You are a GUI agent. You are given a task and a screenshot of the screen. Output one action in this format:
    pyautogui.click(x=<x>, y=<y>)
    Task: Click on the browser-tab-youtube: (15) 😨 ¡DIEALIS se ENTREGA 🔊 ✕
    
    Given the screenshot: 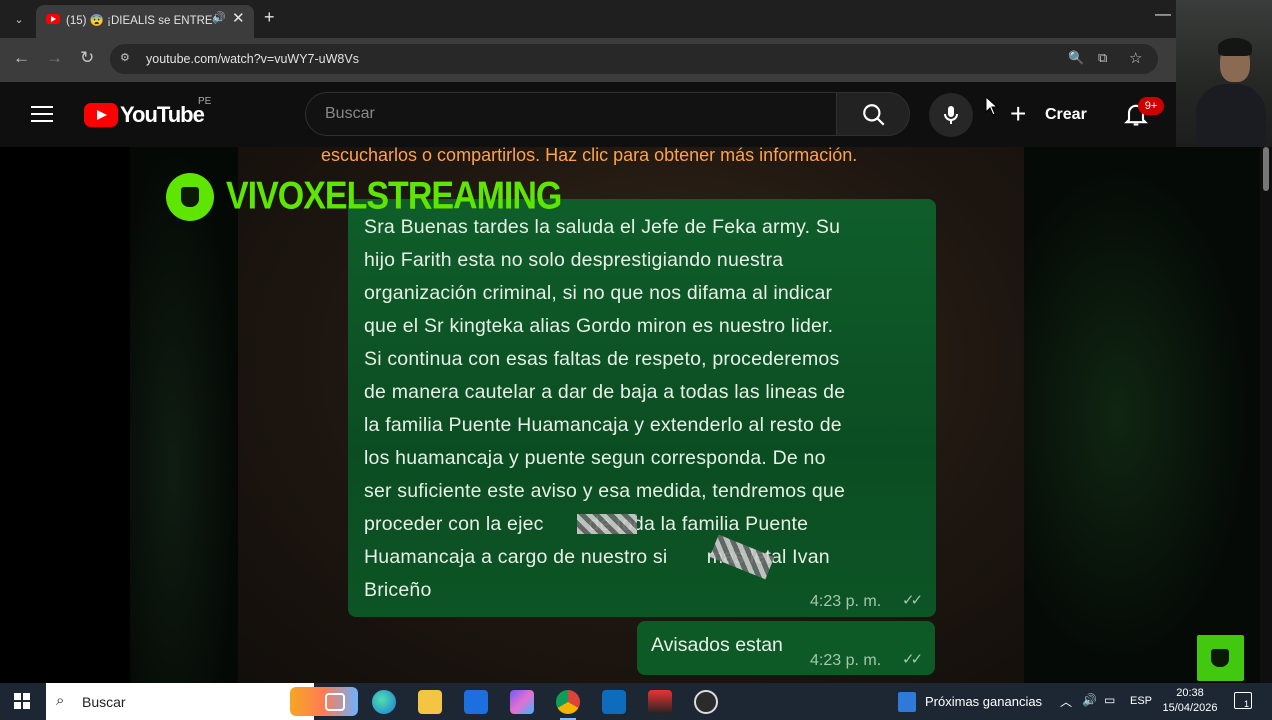 What is the action you would take?
    pyautogui.click(x=145, y=21)
    